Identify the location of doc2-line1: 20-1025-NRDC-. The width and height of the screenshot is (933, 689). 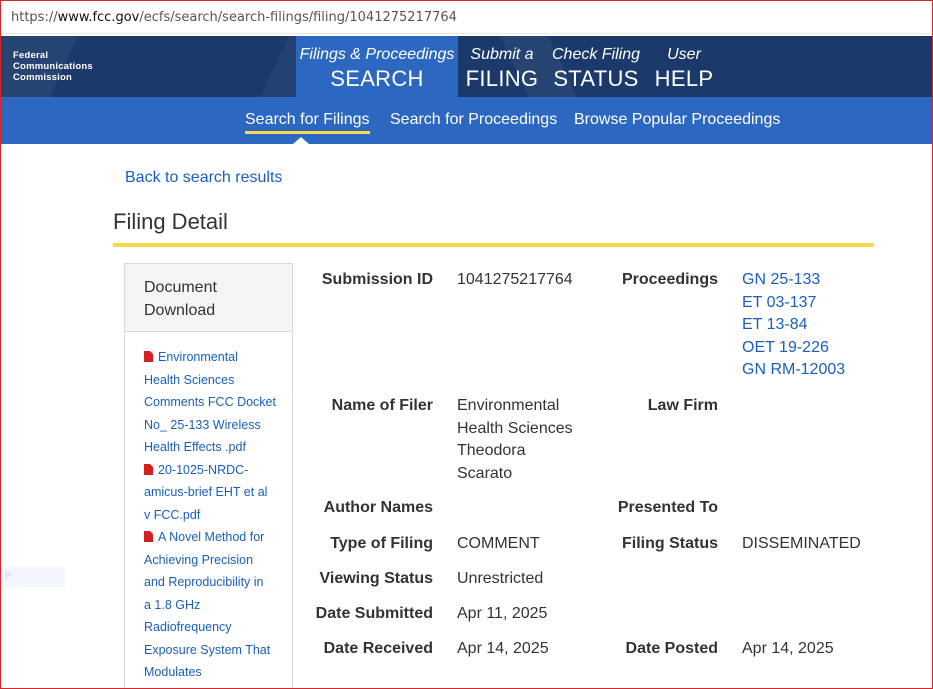
(203, 469).